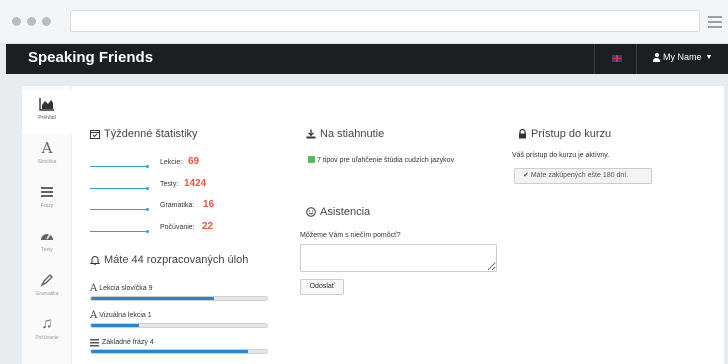 This screenshot has height=364, width=728. I want to click on task-item: A Lekcia slovíčka 9, so click(180, 292).